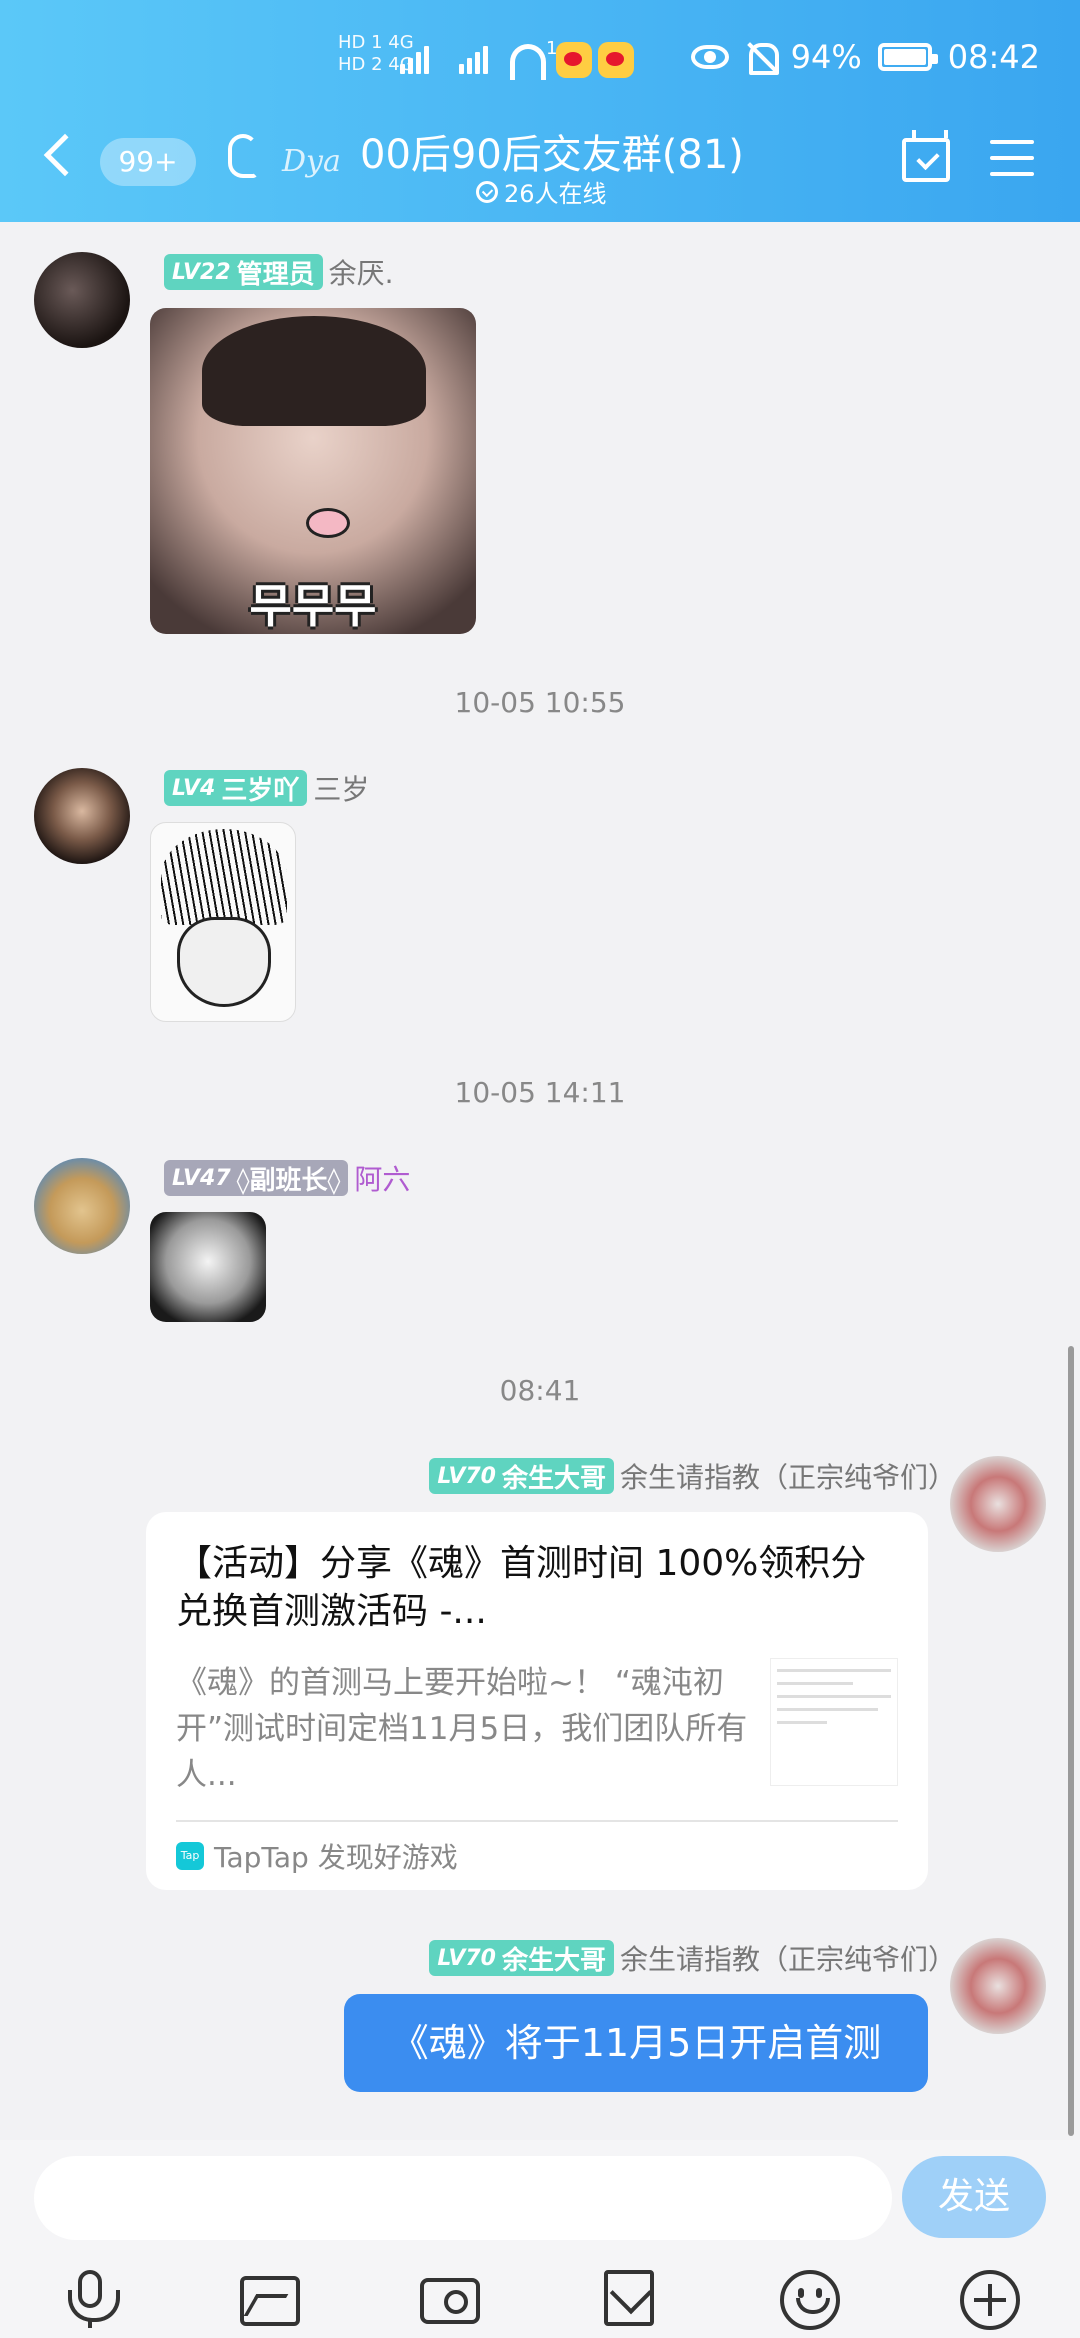  I want to click on hotspot-icon, so click(528, 62).